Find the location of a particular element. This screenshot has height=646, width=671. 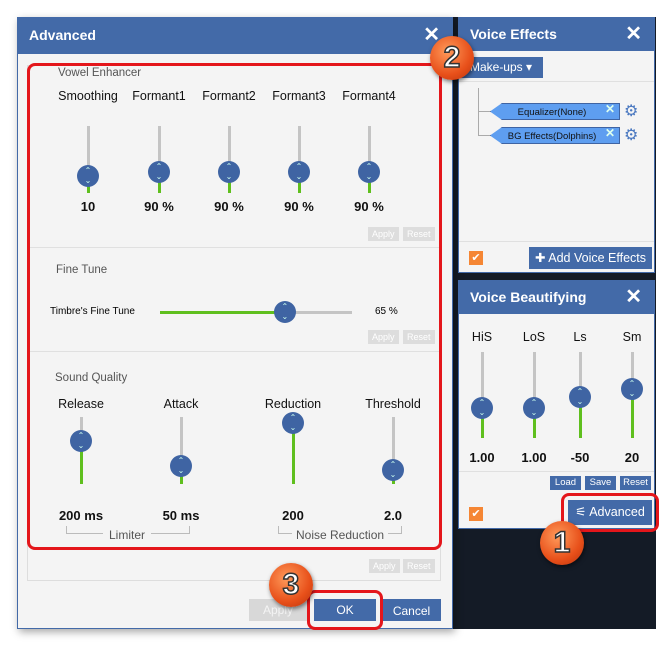

effect-item: BG Effects(Dolphins) is located at coordinates (555, 135).